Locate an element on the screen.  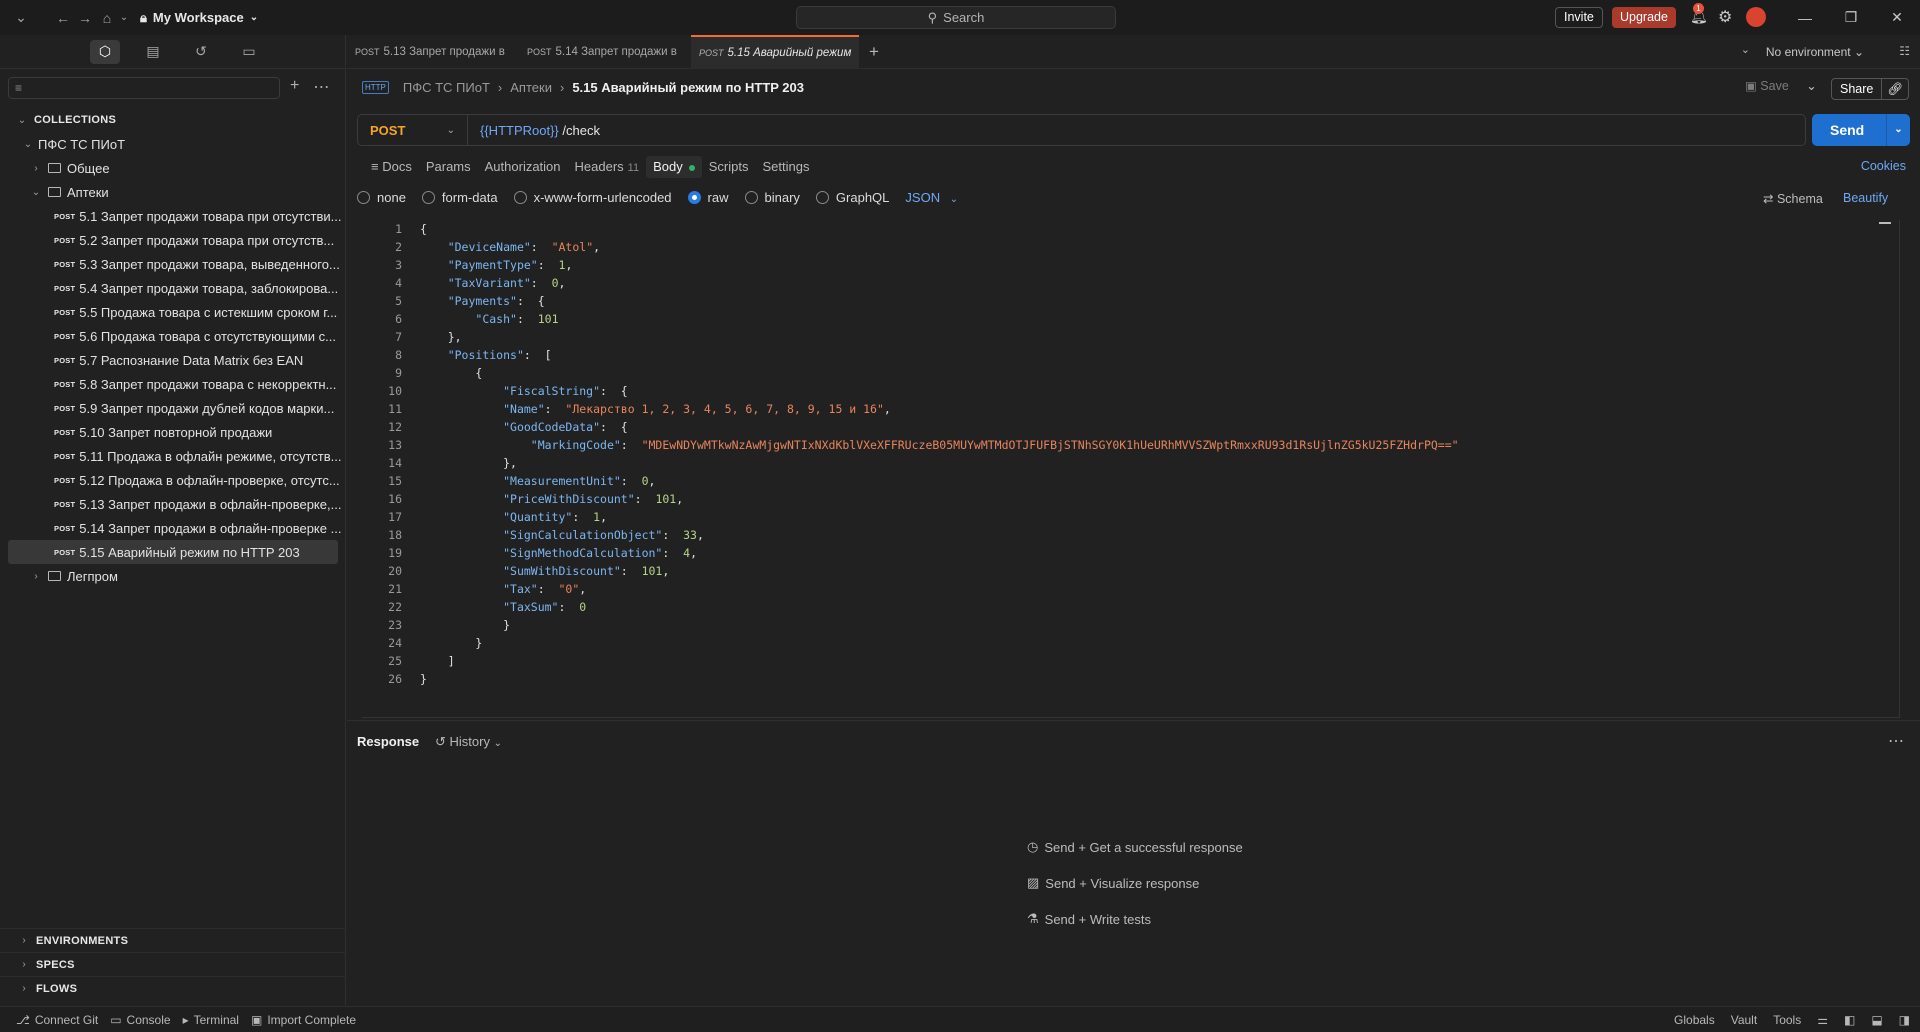
collections-header: ⌄ COLLECTIONS is located at coordinates (173, 120).